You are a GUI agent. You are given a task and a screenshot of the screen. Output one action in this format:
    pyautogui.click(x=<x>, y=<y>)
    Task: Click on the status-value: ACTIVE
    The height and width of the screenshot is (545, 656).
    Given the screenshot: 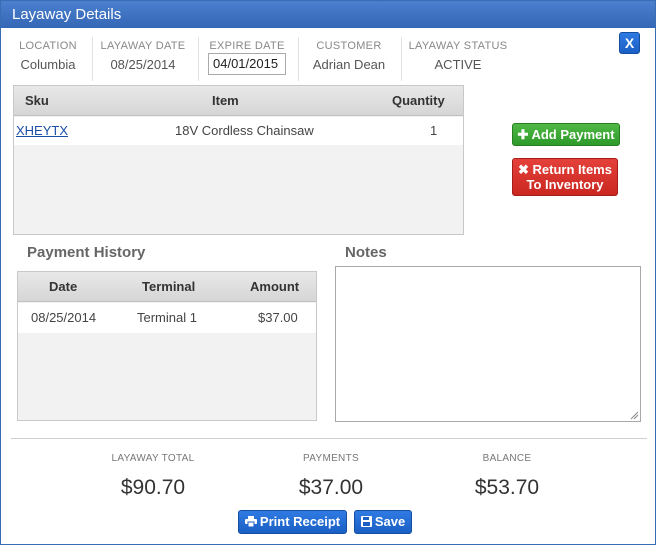 What is the action you would take?
    pyautogui.click(x=458, y=64)
    